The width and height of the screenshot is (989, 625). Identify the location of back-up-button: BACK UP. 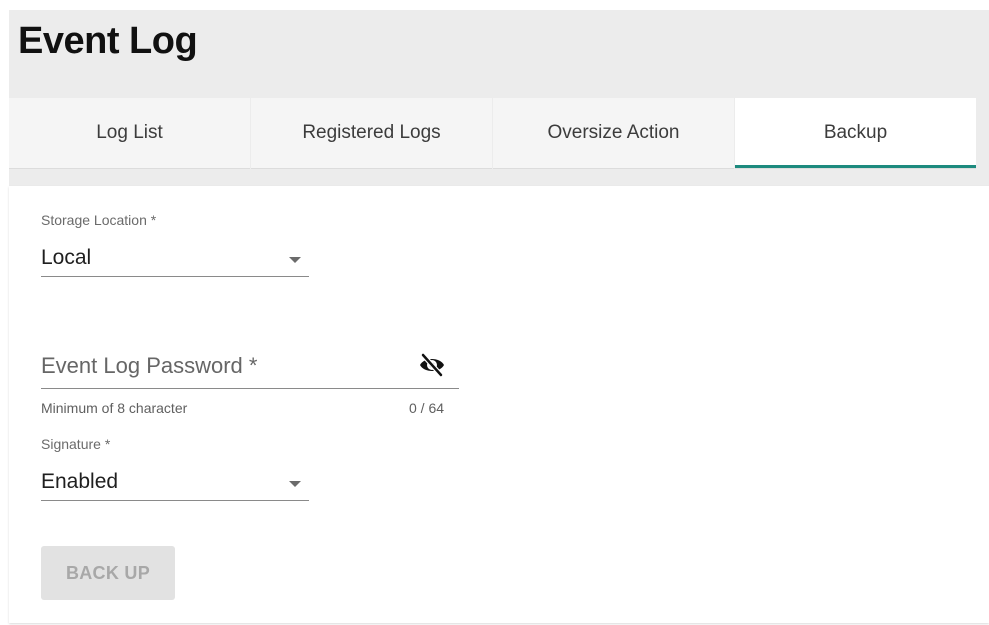
(108, 573).